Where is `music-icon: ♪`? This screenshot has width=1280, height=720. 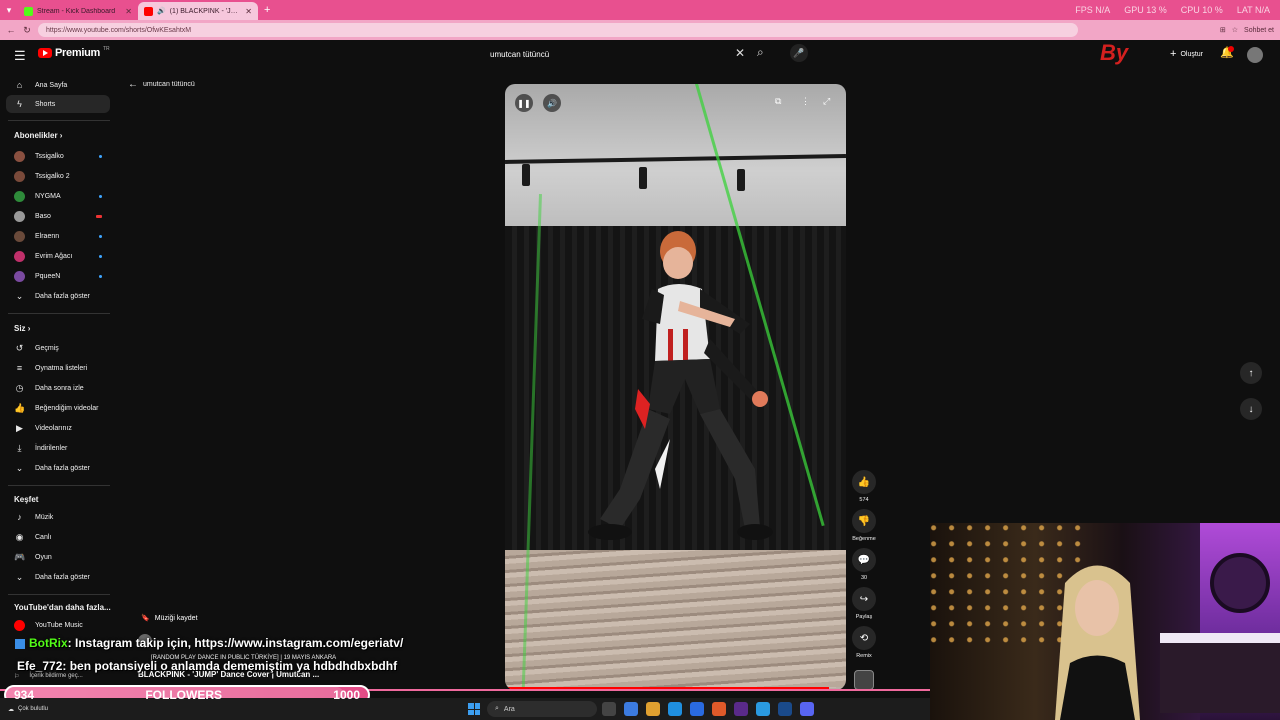
music-icon: ♪ is located at coordinates (19, 517).